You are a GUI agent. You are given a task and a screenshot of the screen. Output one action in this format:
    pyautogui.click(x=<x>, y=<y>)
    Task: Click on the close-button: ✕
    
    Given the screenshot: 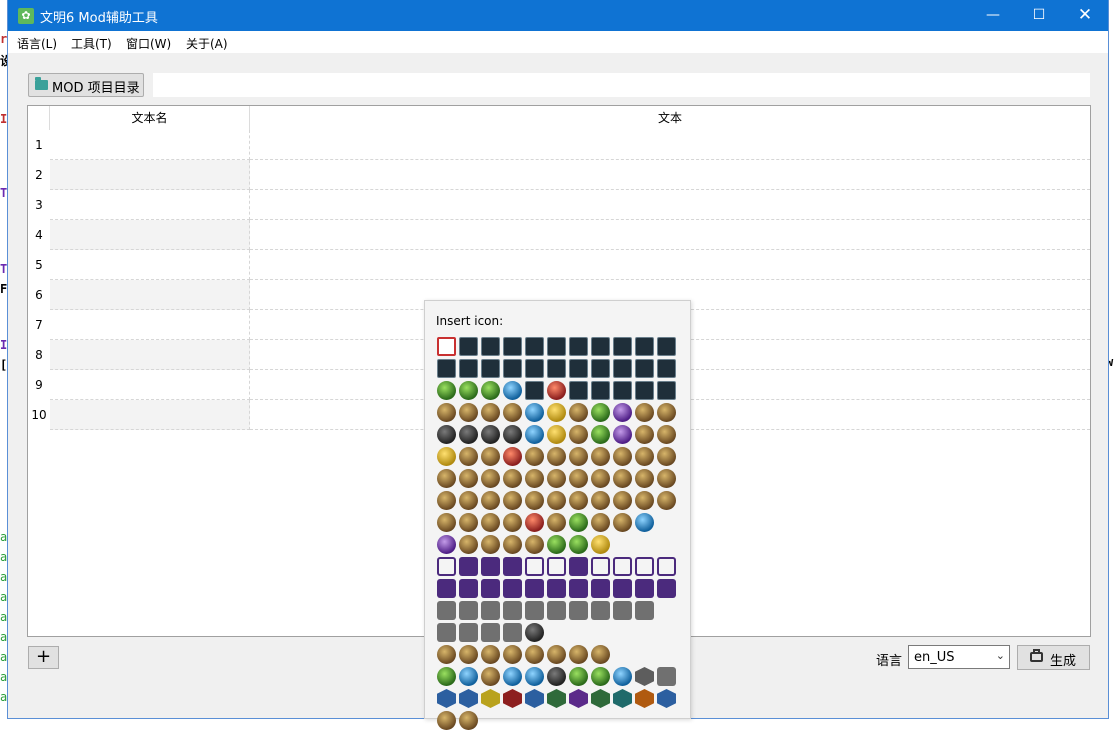 What is the action you would take?
    pyautogui.click(x=1085, y=15)
    